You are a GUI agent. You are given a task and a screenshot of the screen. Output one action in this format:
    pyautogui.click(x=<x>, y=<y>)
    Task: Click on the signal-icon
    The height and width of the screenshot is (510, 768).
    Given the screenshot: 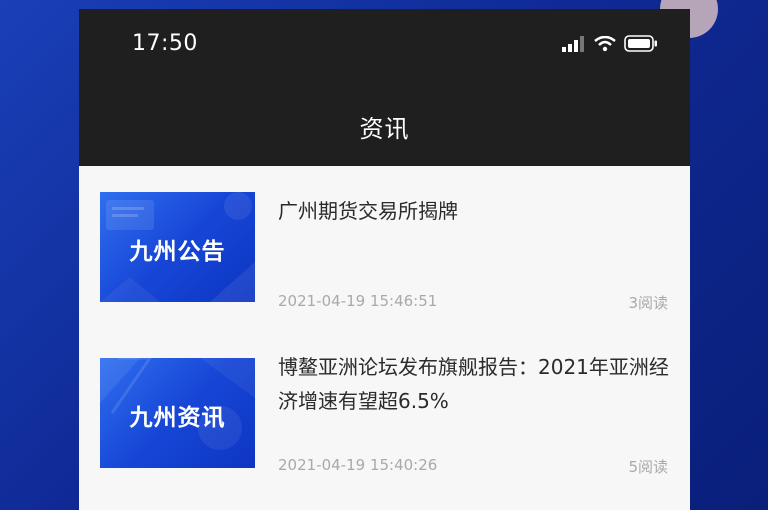 What is the action you would take?
    pyautogui.click(x=574, y=45)
    